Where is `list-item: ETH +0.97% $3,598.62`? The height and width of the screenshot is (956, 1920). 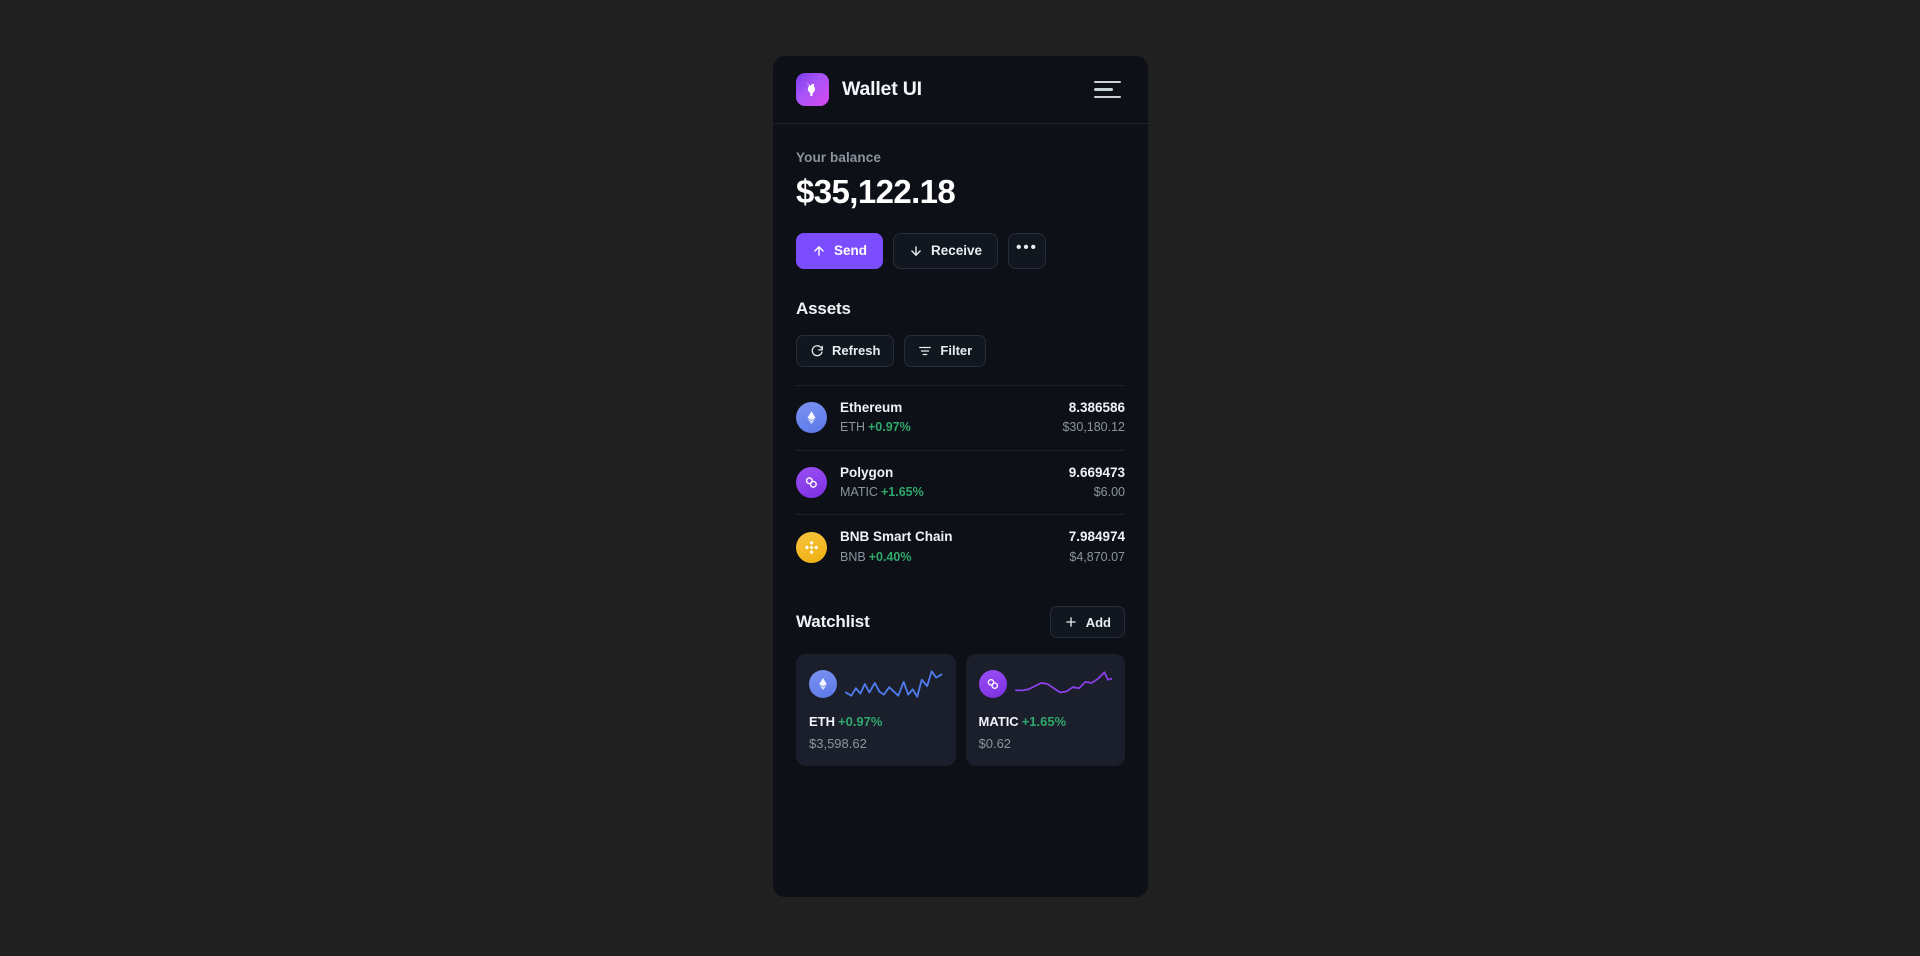
list-item: ETH +0.97% $3,598.62 is located at coordinates (876, 710).